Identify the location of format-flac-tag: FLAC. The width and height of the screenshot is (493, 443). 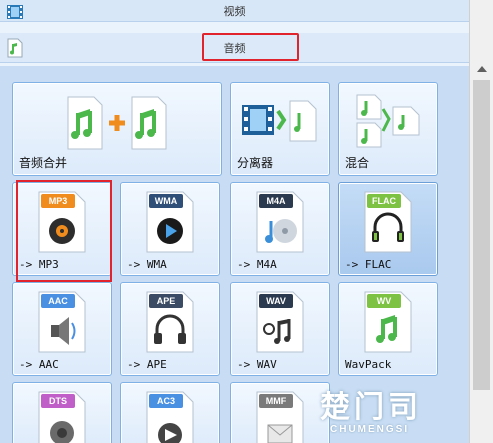
(384, 201).